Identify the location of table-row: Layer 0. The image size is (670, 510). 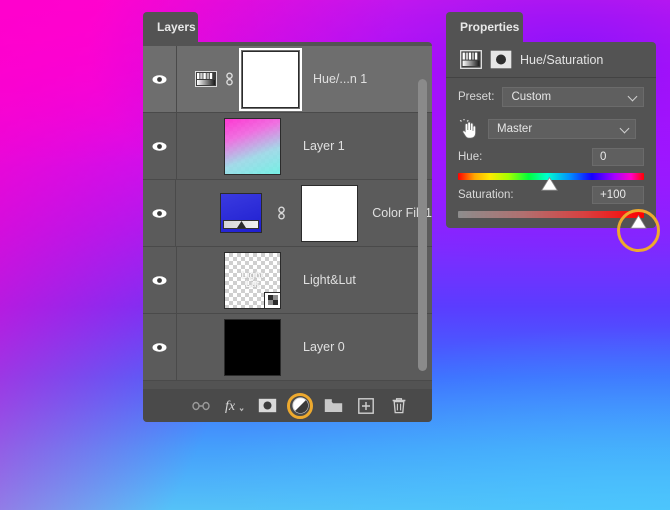
(287, 347).